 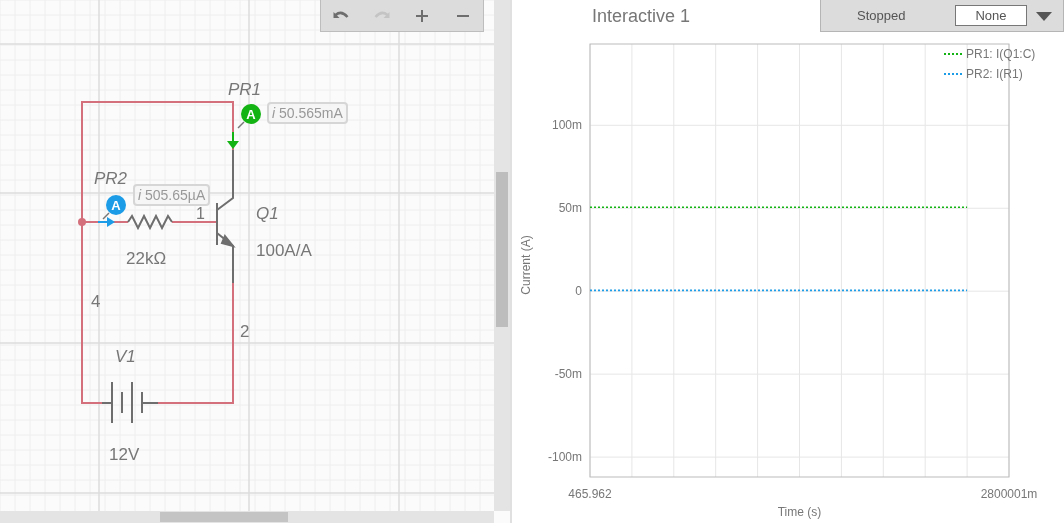 What do you see at coordinates (565, 457) in the screenshot?
I see `axis-tick-label: -100m` at bounding box center [565, 457].